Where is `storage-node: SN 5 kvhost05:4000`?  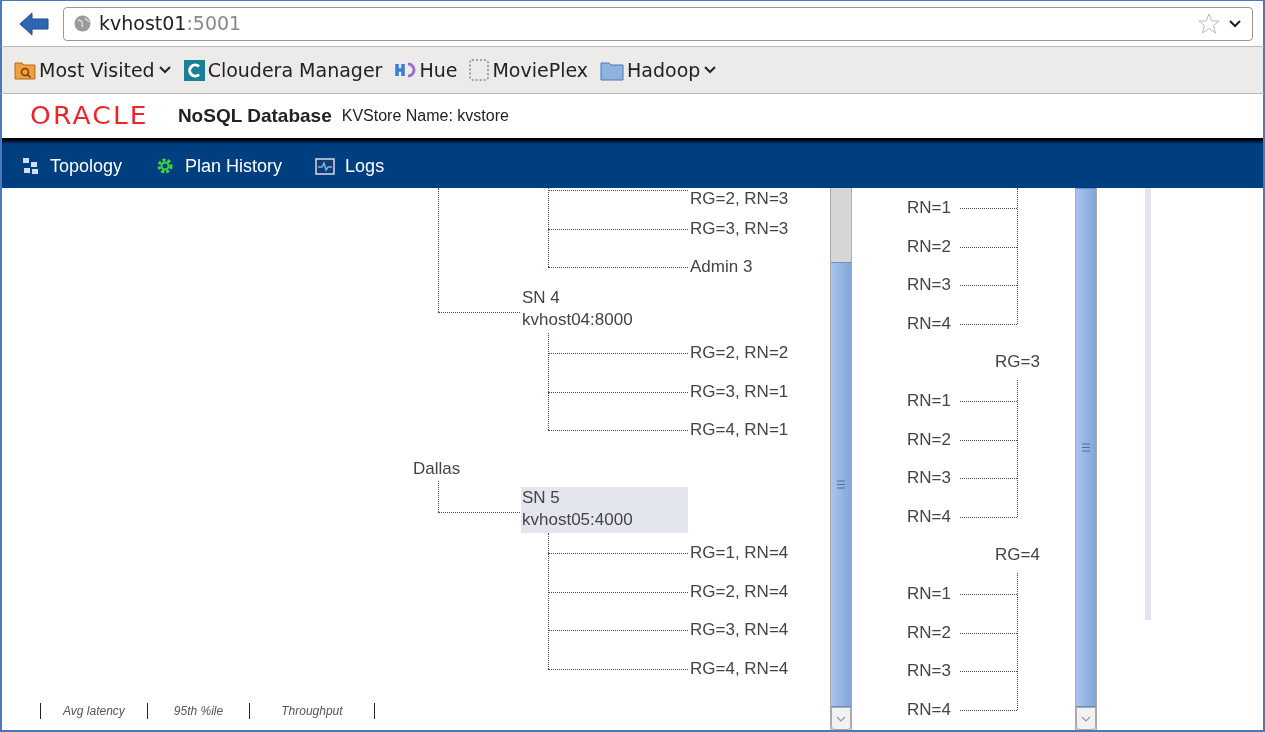 storage-node: SN 5 kvhost05:4000 is located at coordinates (604, 510).